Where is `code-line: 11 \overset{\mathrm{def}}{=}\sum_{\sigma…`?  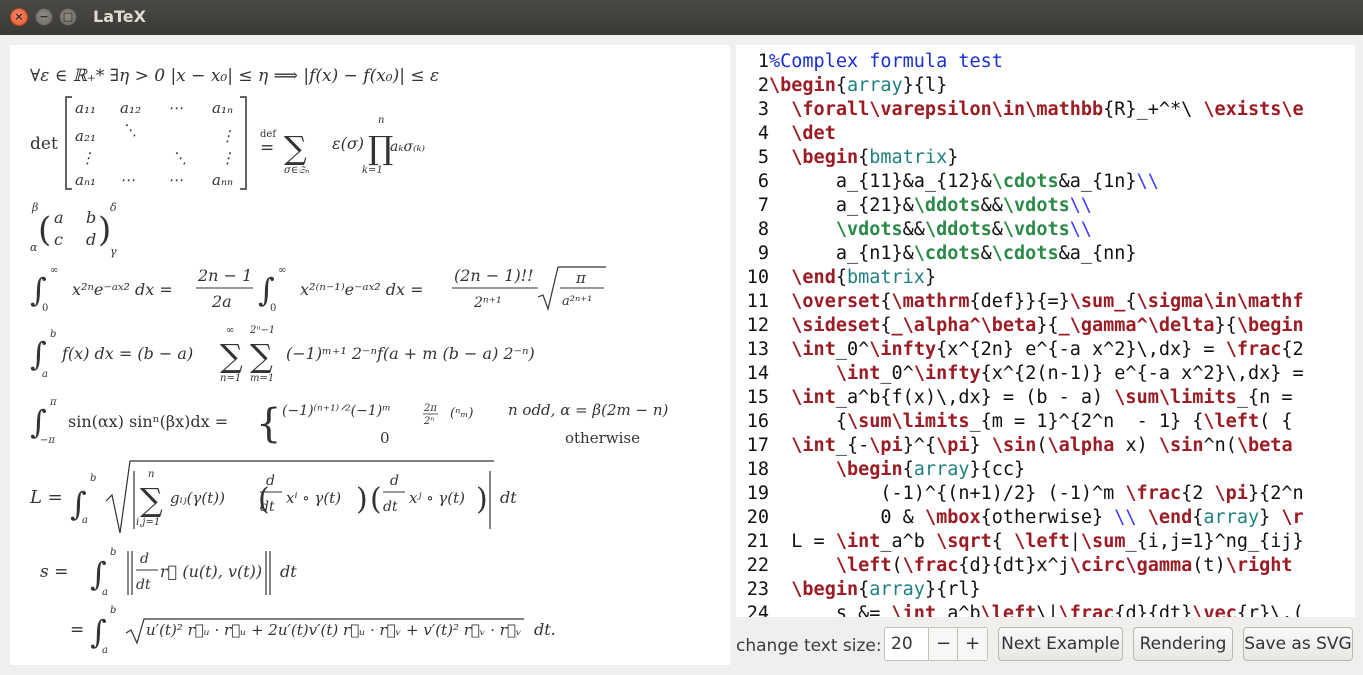 code-line: 11 \overset{\mathrm{def}}{=}\sum_{\sigma… is located at coordinates (1020, 302).